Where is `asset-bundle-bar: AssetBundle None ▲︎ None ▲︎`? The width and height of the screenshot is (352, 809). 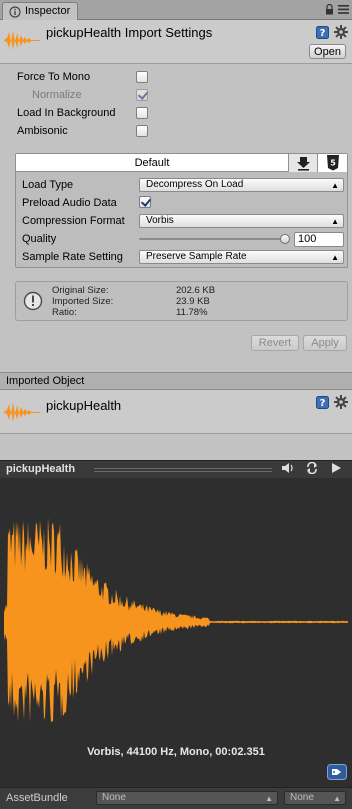 asset-bundle-bar: AssetBundle None ▲︎ None ▲︎ is located at coordinates (176, 798).